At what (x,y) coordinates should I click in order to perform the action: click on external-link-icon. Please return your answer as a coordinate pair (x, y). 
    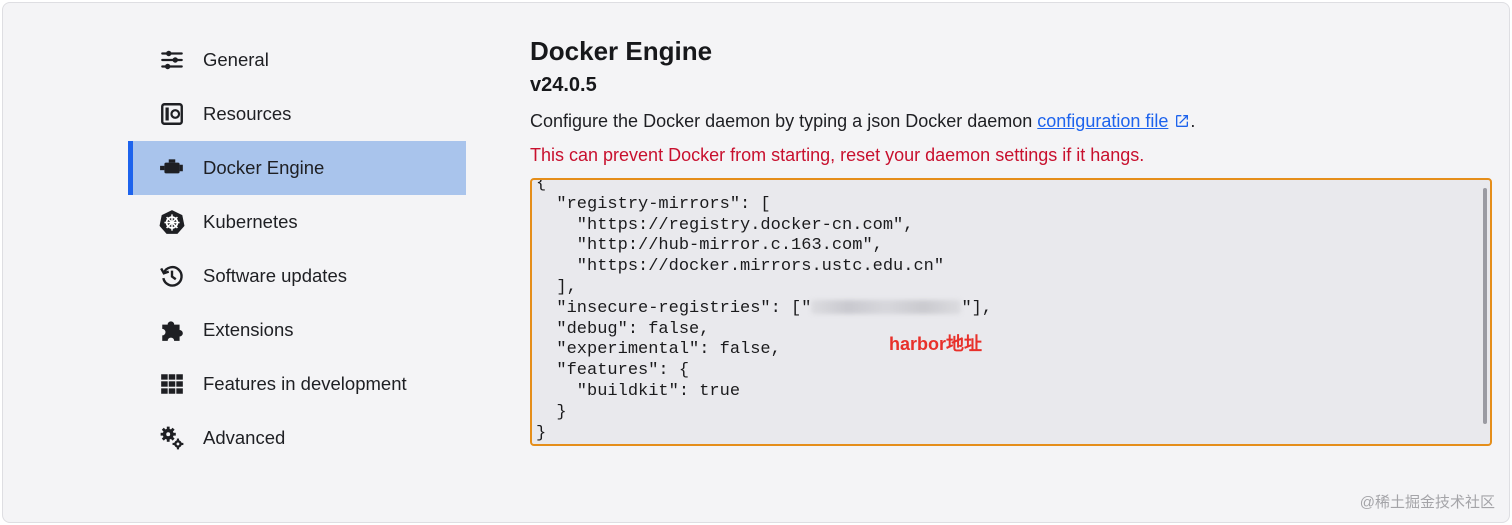
    Looking at the image, I should click on (1182, 121).